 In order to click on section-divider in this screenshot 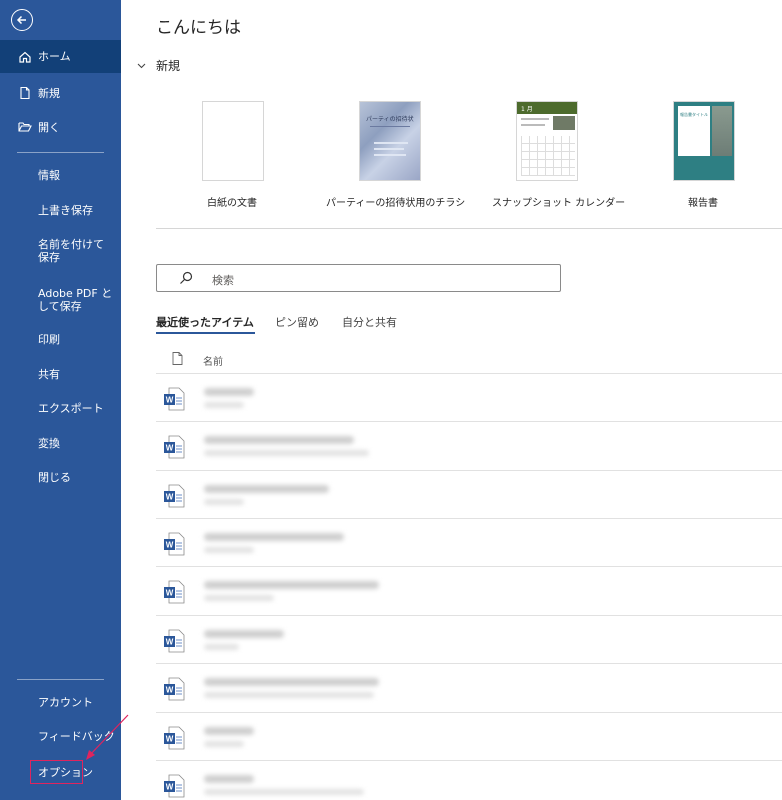, I will do `click(469, 228)`.